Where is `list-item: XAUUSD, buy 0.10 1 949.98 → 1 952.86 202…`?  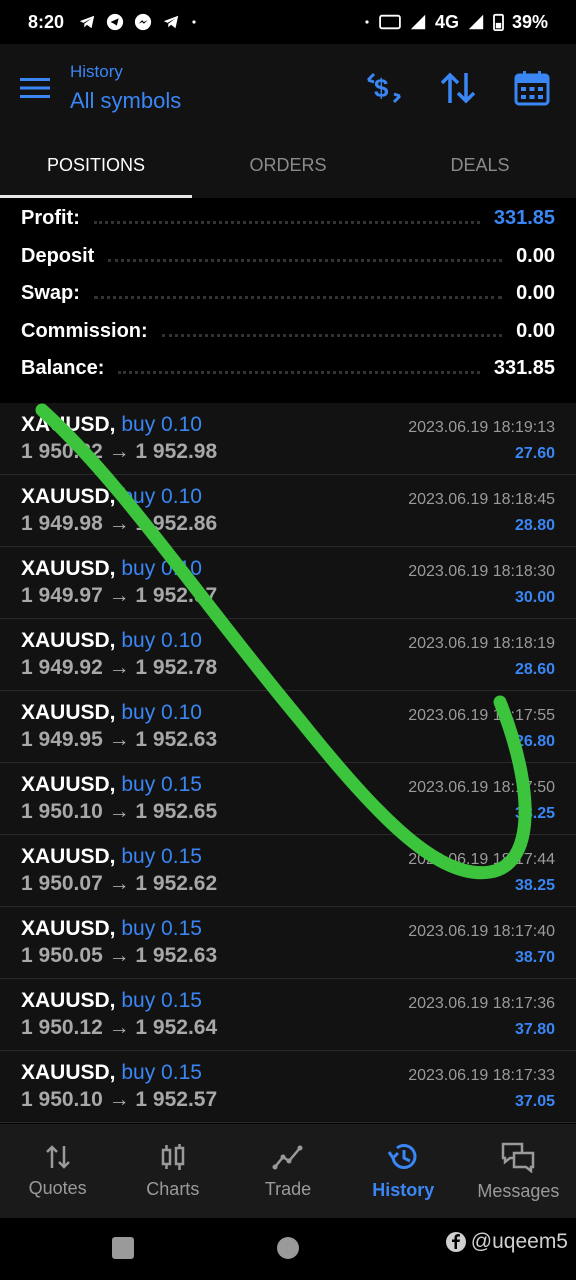 list-item: XAUUSD, buy 0.10 1 949.98 → 1 952.86 202… is located at coordinates (288, 511).